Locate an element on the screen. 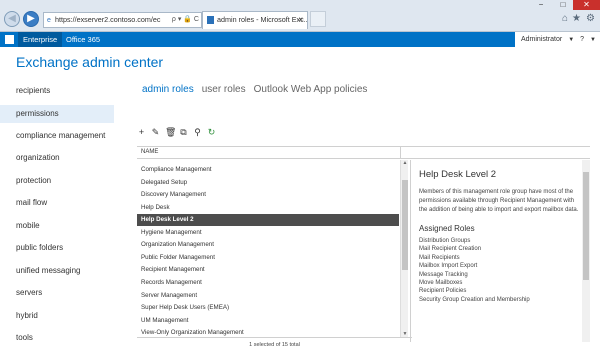 Image resolution: width=600 pixels, height=363 pixels. role-item: Mailbox Import Export is located at coordinates (448, 266).